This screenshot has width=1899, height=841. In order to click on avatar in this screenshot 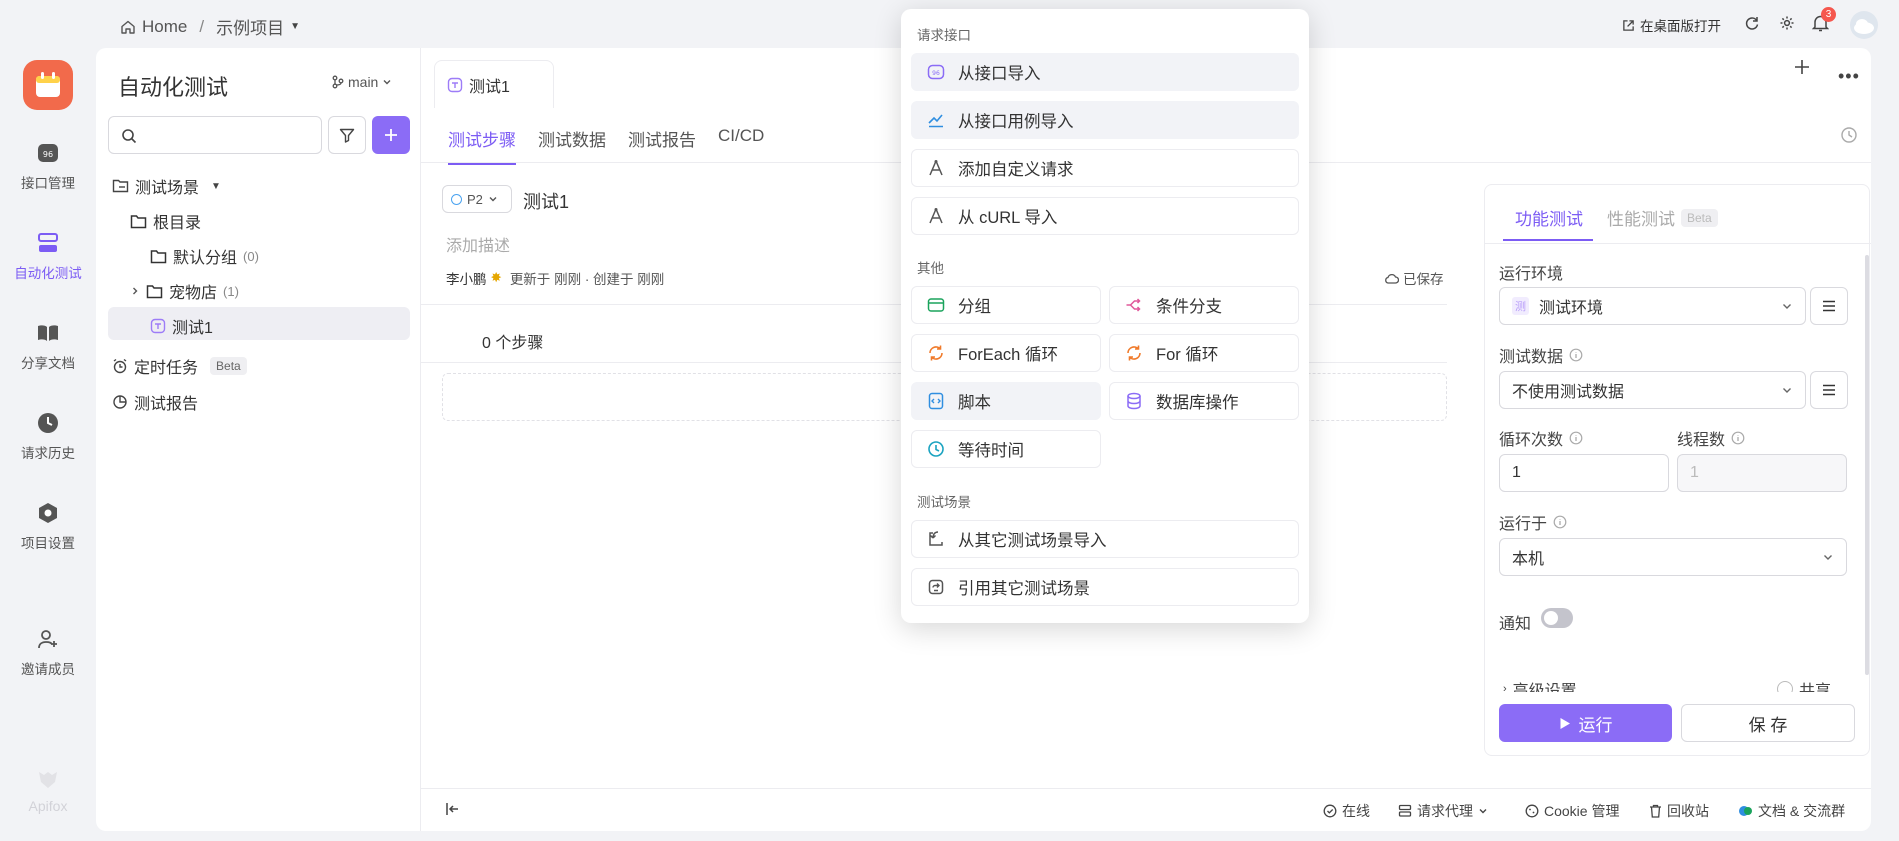, I will do `click(1864, 25)`.